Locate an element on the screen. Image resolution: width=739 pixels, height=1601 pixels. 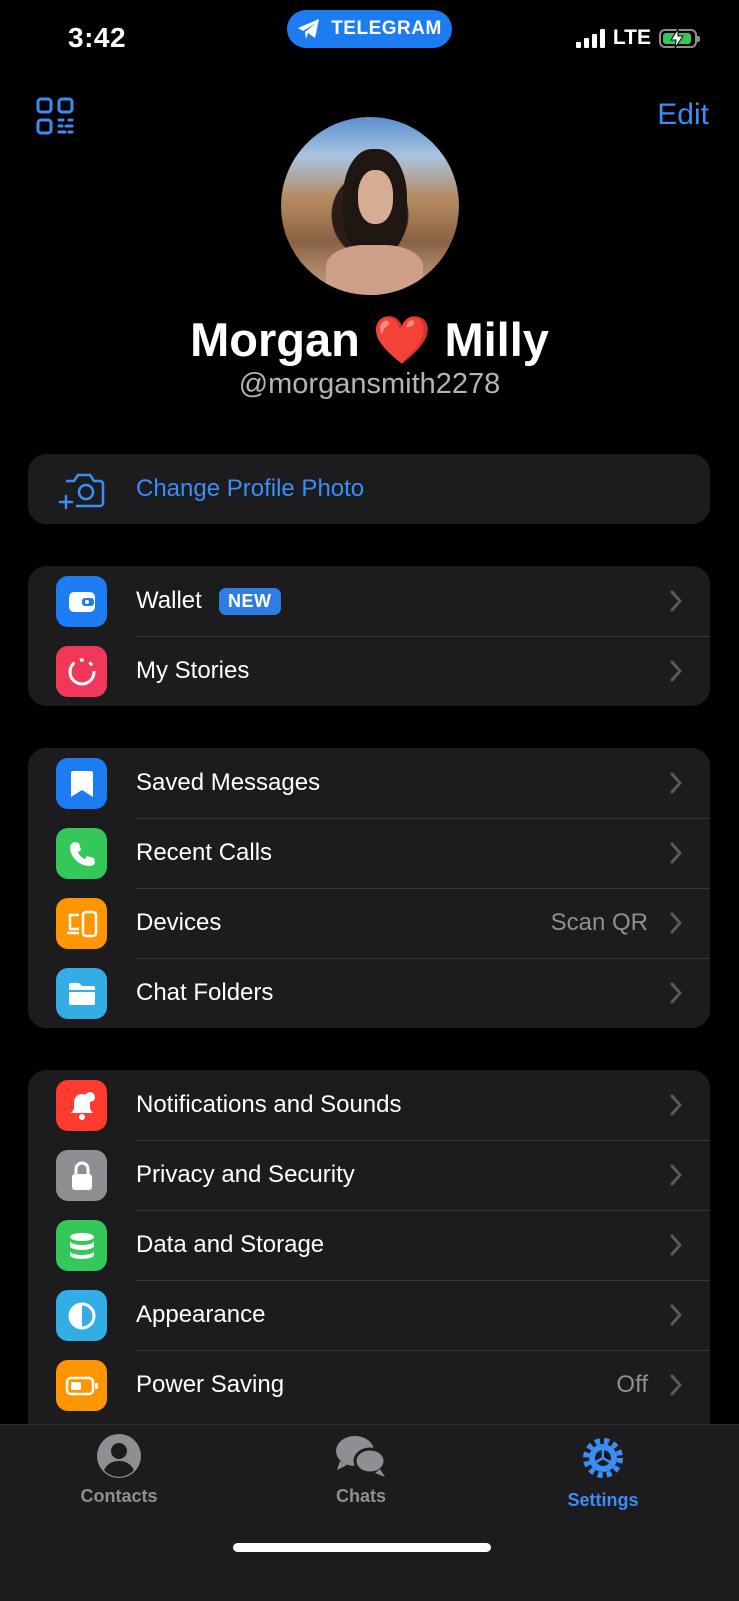
tab-label: Settings is located at coordinates (603, 1500).